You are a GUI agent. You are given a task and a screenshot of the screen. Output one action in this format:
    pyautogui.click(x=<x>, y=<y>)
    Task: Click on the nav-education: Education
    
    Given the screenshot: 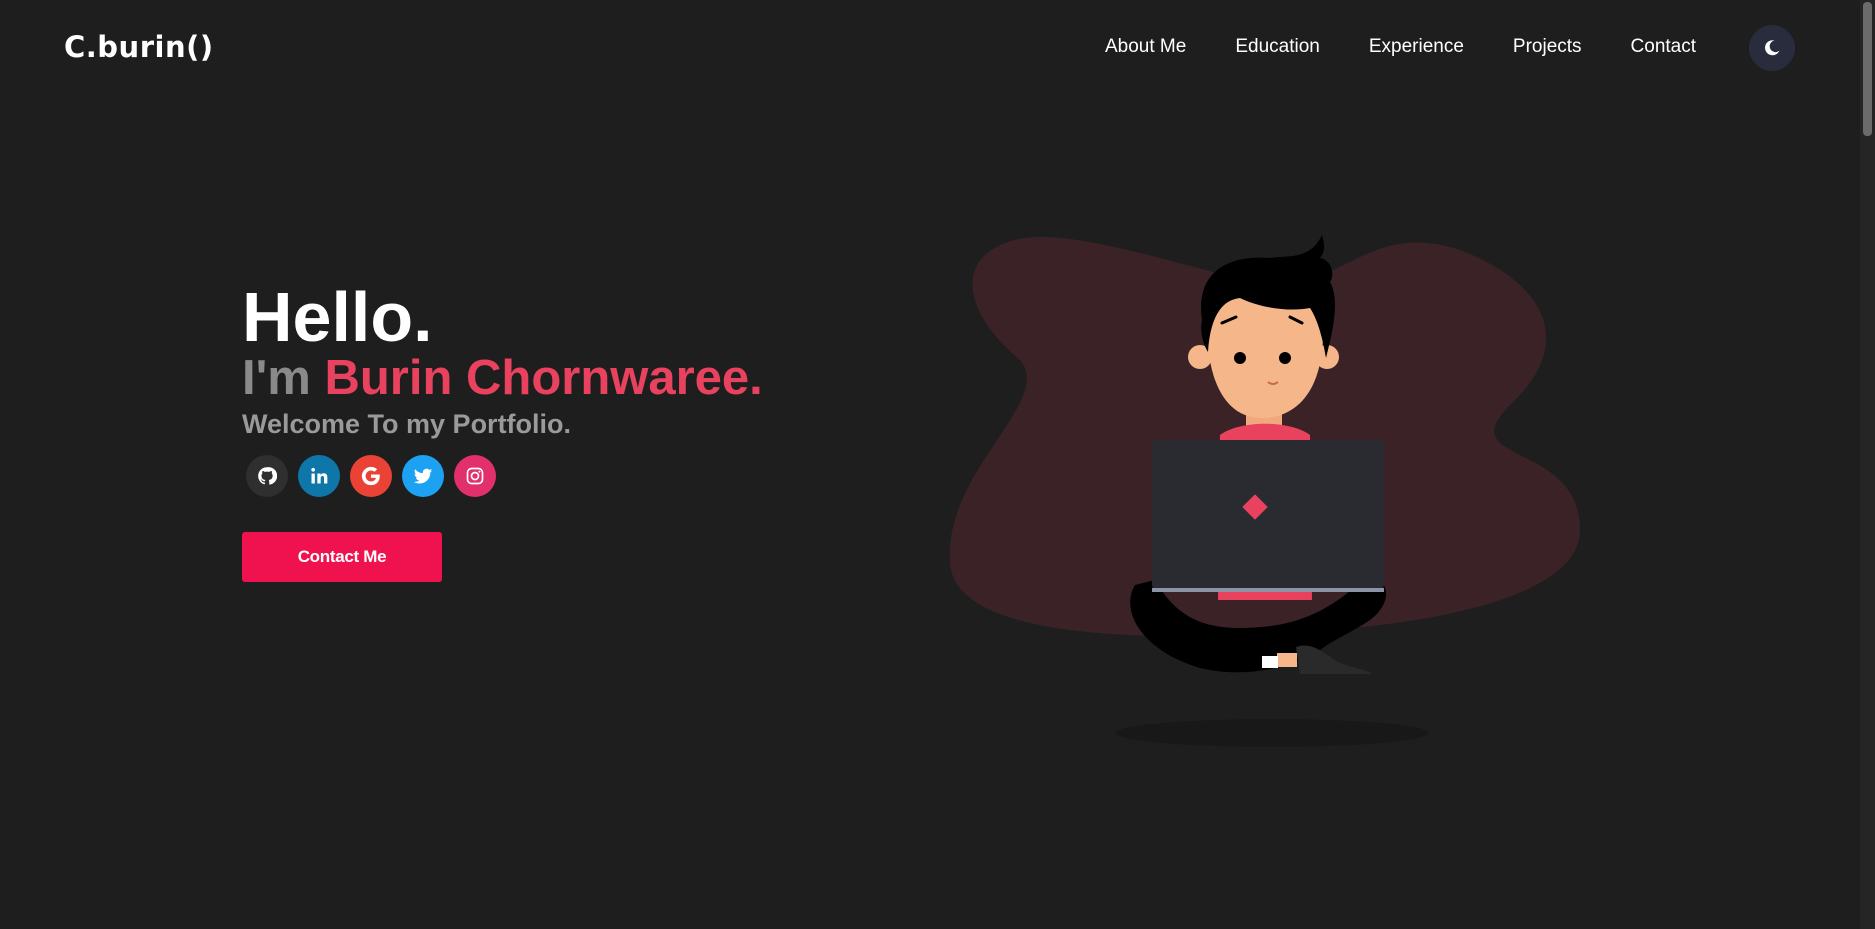 What is the action you would take?
    pyautogui.click(x=1277, y=47)
    